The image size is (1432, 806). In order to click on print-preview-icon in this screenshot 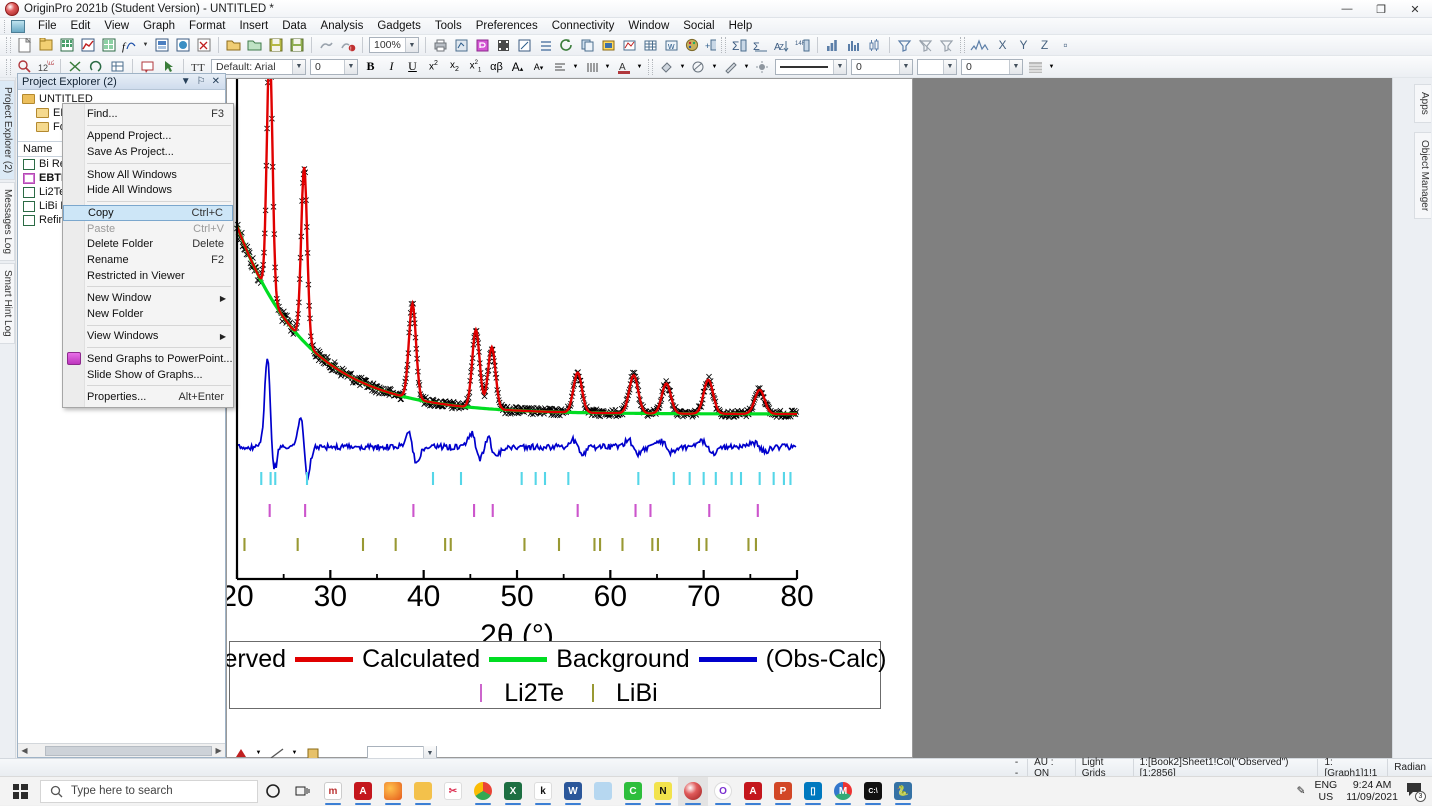, I will do `click(461, 45)`.